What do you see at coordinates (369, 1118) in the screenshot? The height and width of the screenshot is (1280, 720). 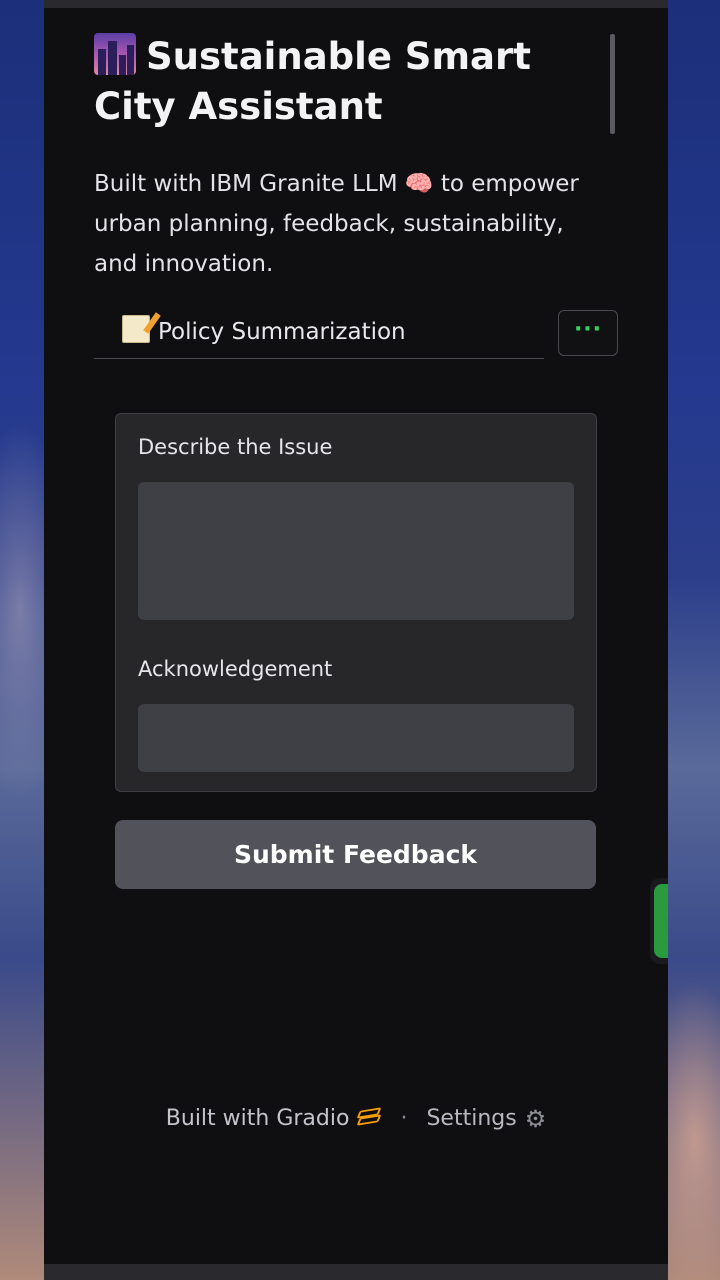 I see `gradio-logo-icon` at bounding box center [369, 1118].